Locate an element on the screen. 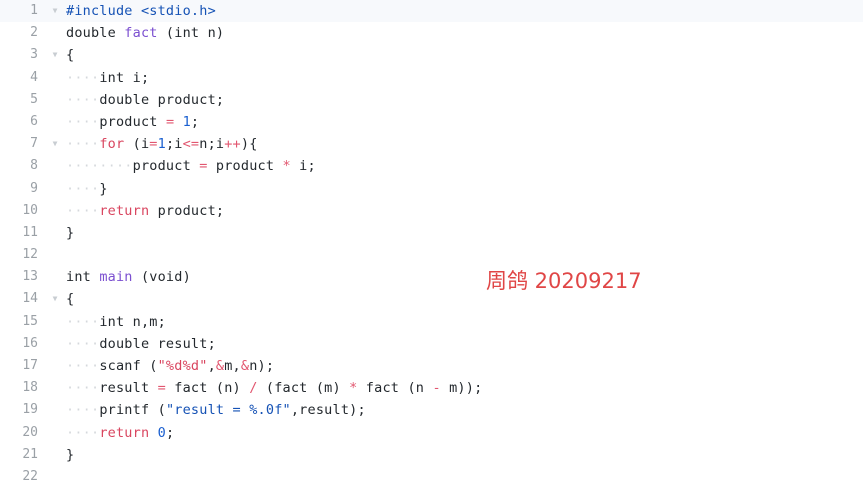  token-op: ++ is located at coordinates (232, 144).